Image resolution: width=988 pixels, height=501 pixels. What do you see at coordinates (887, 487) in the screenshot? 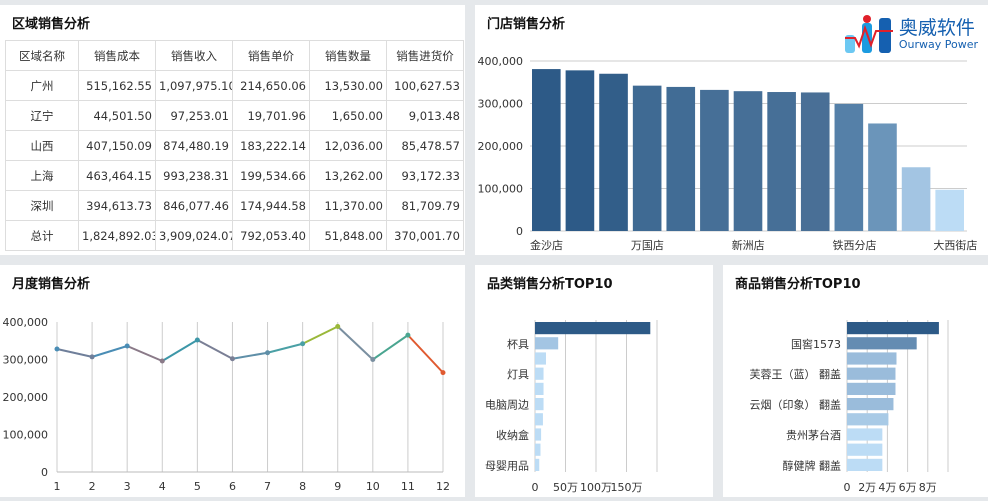
I see `x-tick-label: 4万` at bounding box center [887, 487].